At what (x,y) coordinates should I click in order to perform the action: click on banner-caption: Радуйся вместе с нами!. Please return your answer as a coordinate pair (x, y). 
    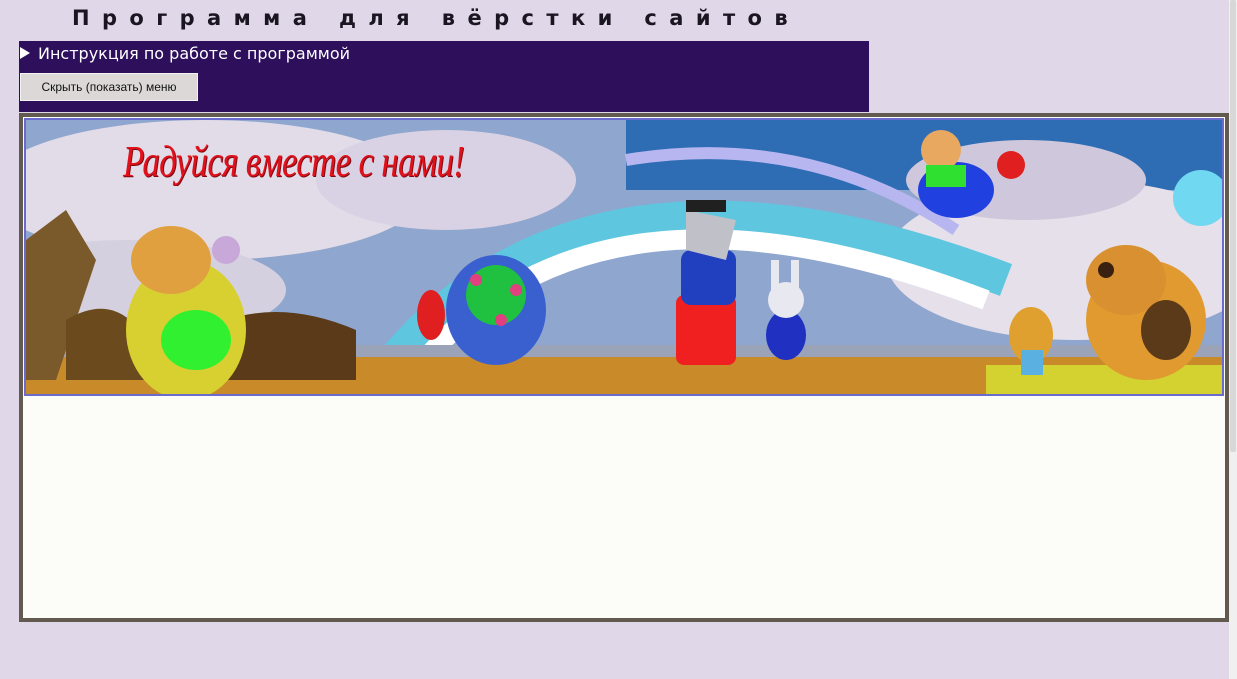
    Looking at the image, I should click on (294, 161).